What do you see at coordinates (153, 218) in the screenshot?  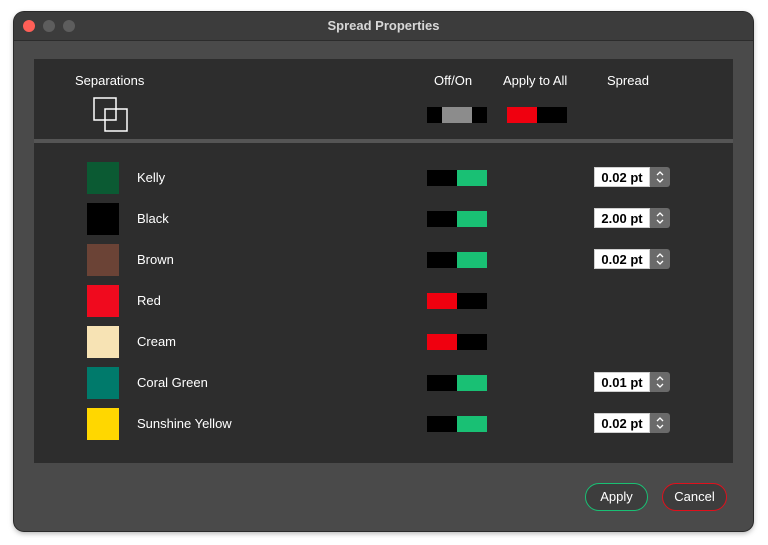 I see `separation-name: Black` at bounding box center [153, 218].